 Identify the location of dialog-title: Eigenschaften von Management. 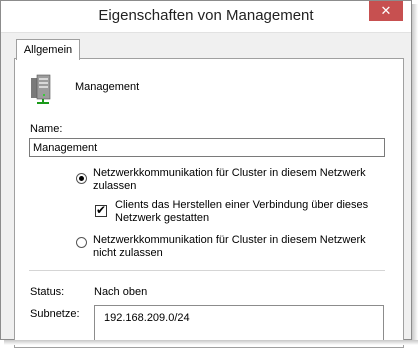
(206, 15).